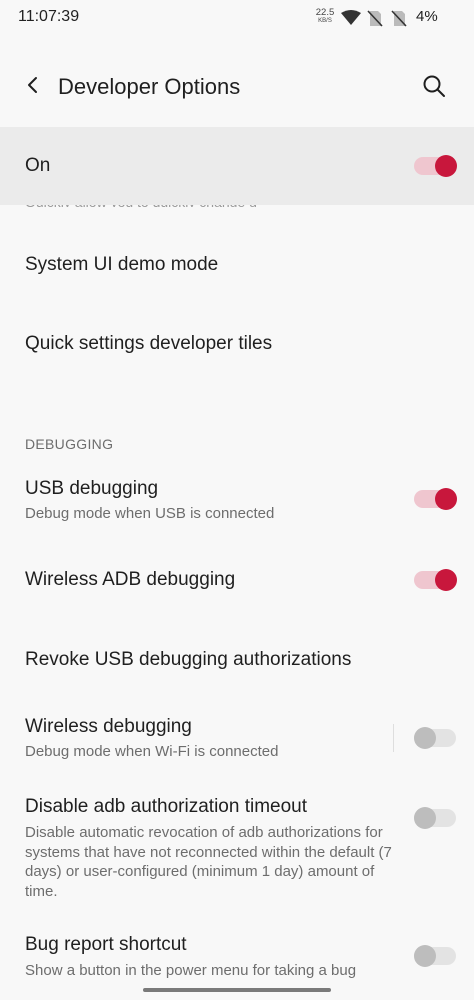 The width and height of the screenshot is (474, 1000). Describe the element at coordinates (149, 86) in the screenshot. I see `page-title: Developer Options` at that location.